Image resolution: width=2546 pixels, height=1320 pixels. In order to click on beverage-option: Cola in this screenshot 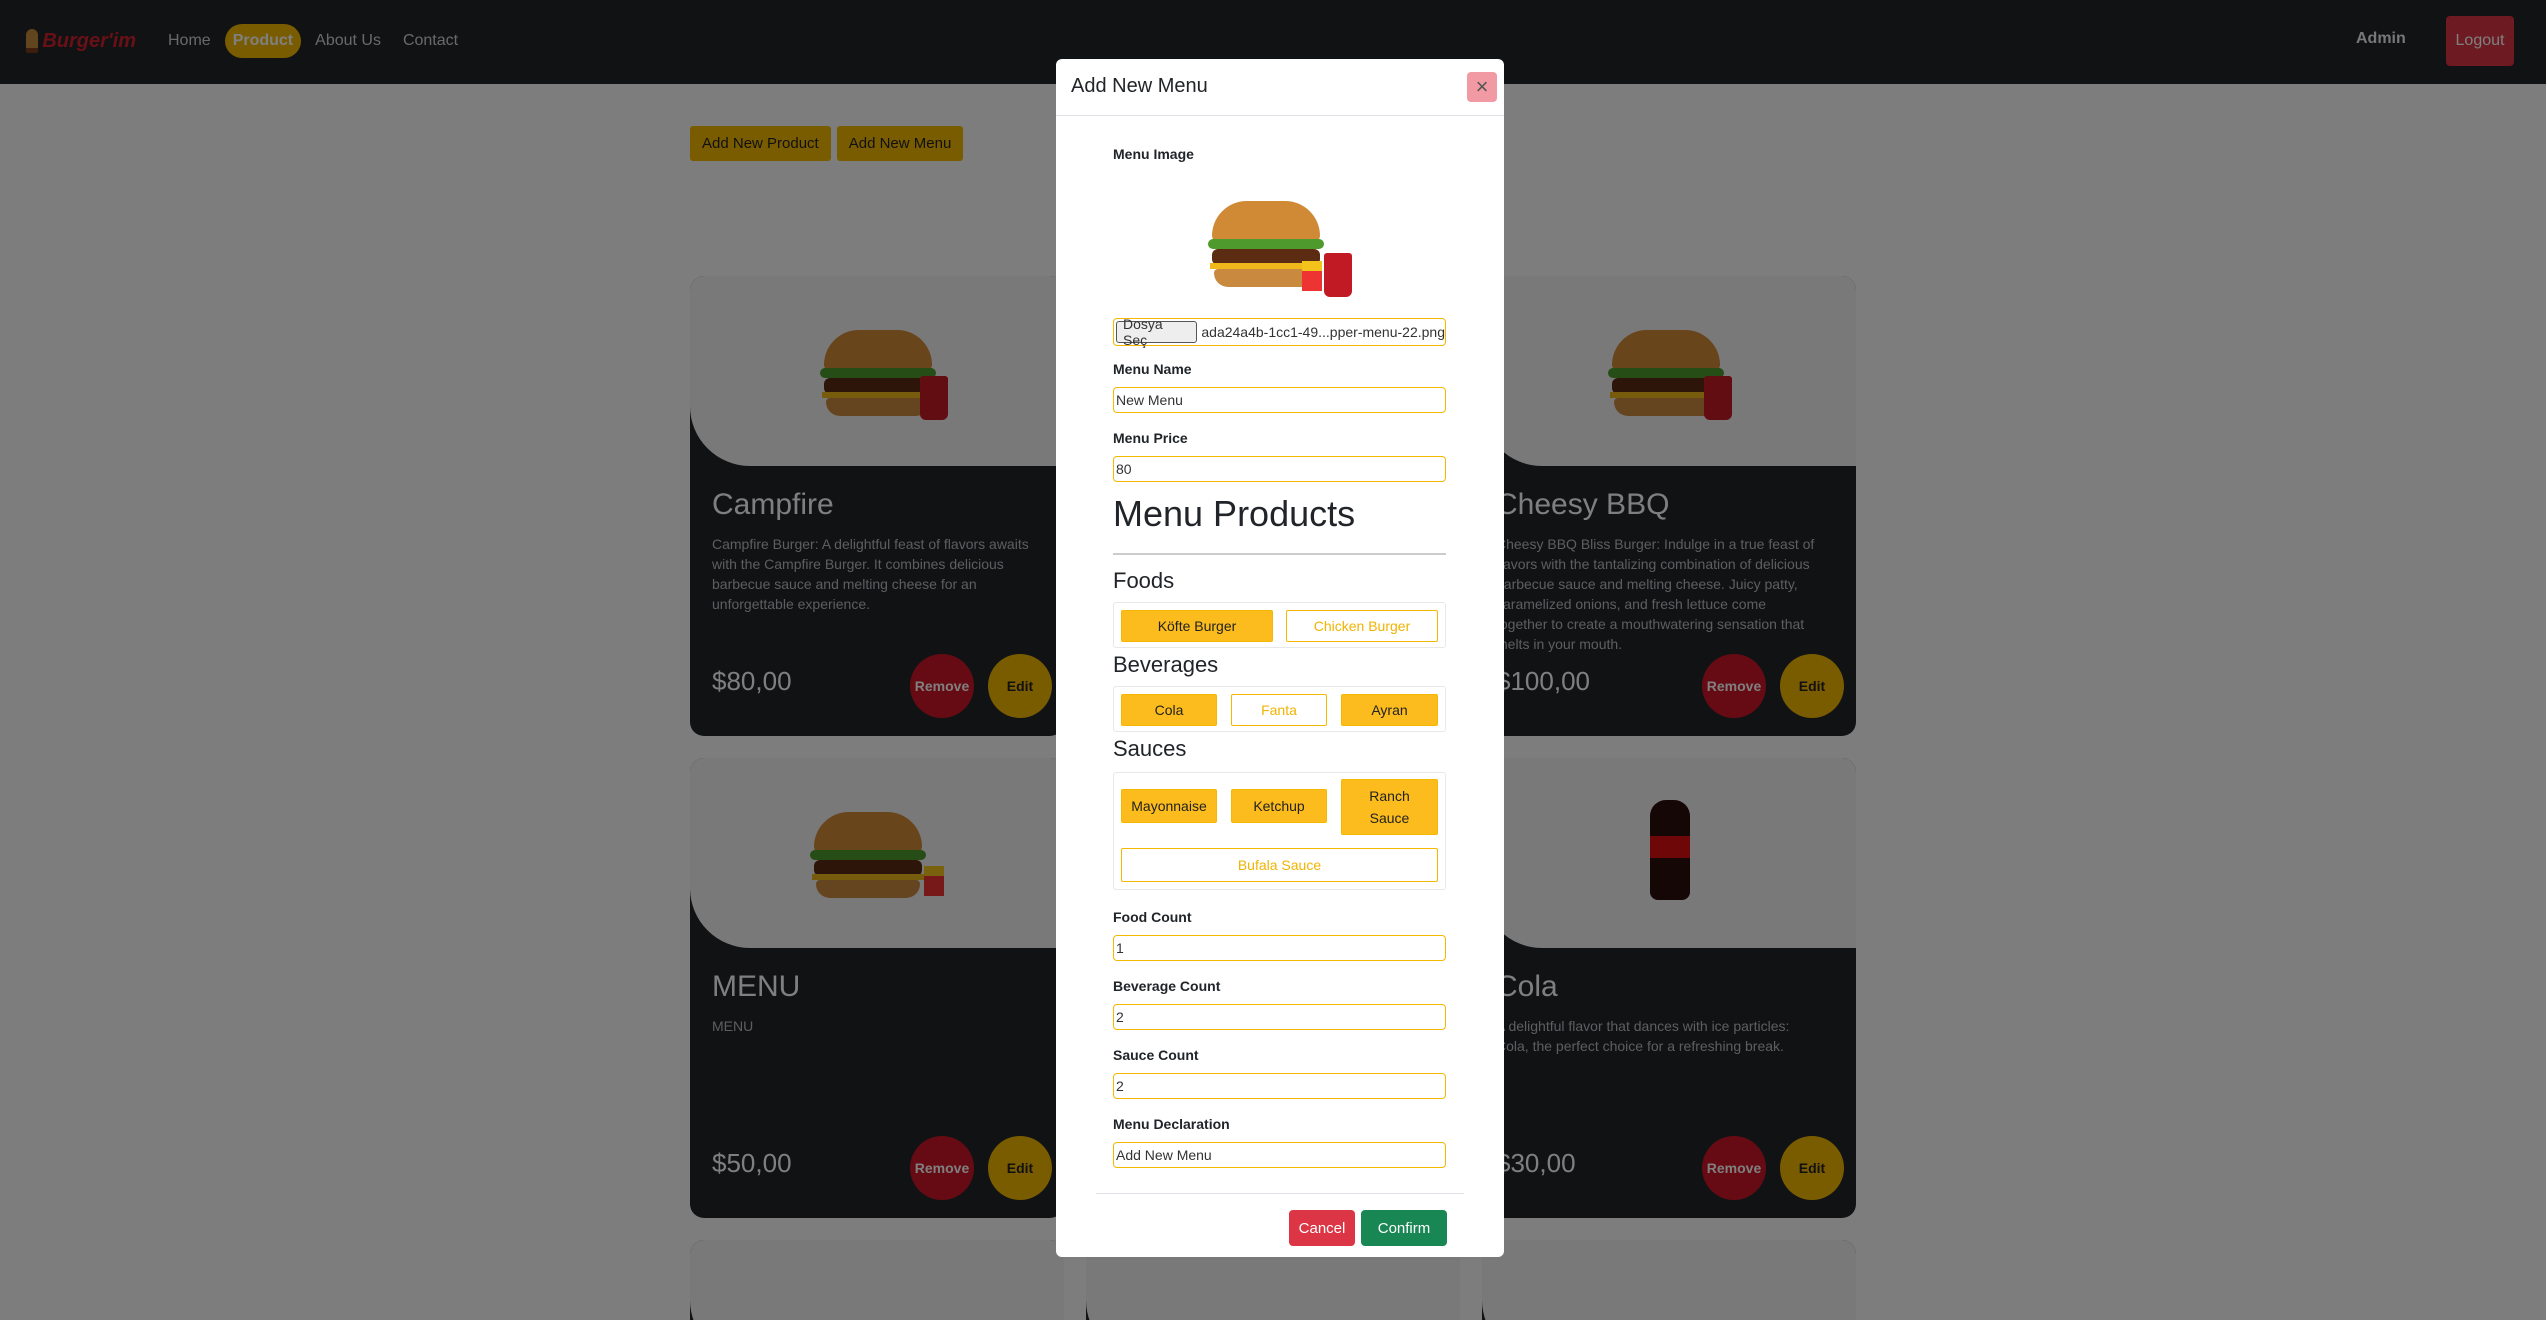, I will do `click(1169, 710)`.